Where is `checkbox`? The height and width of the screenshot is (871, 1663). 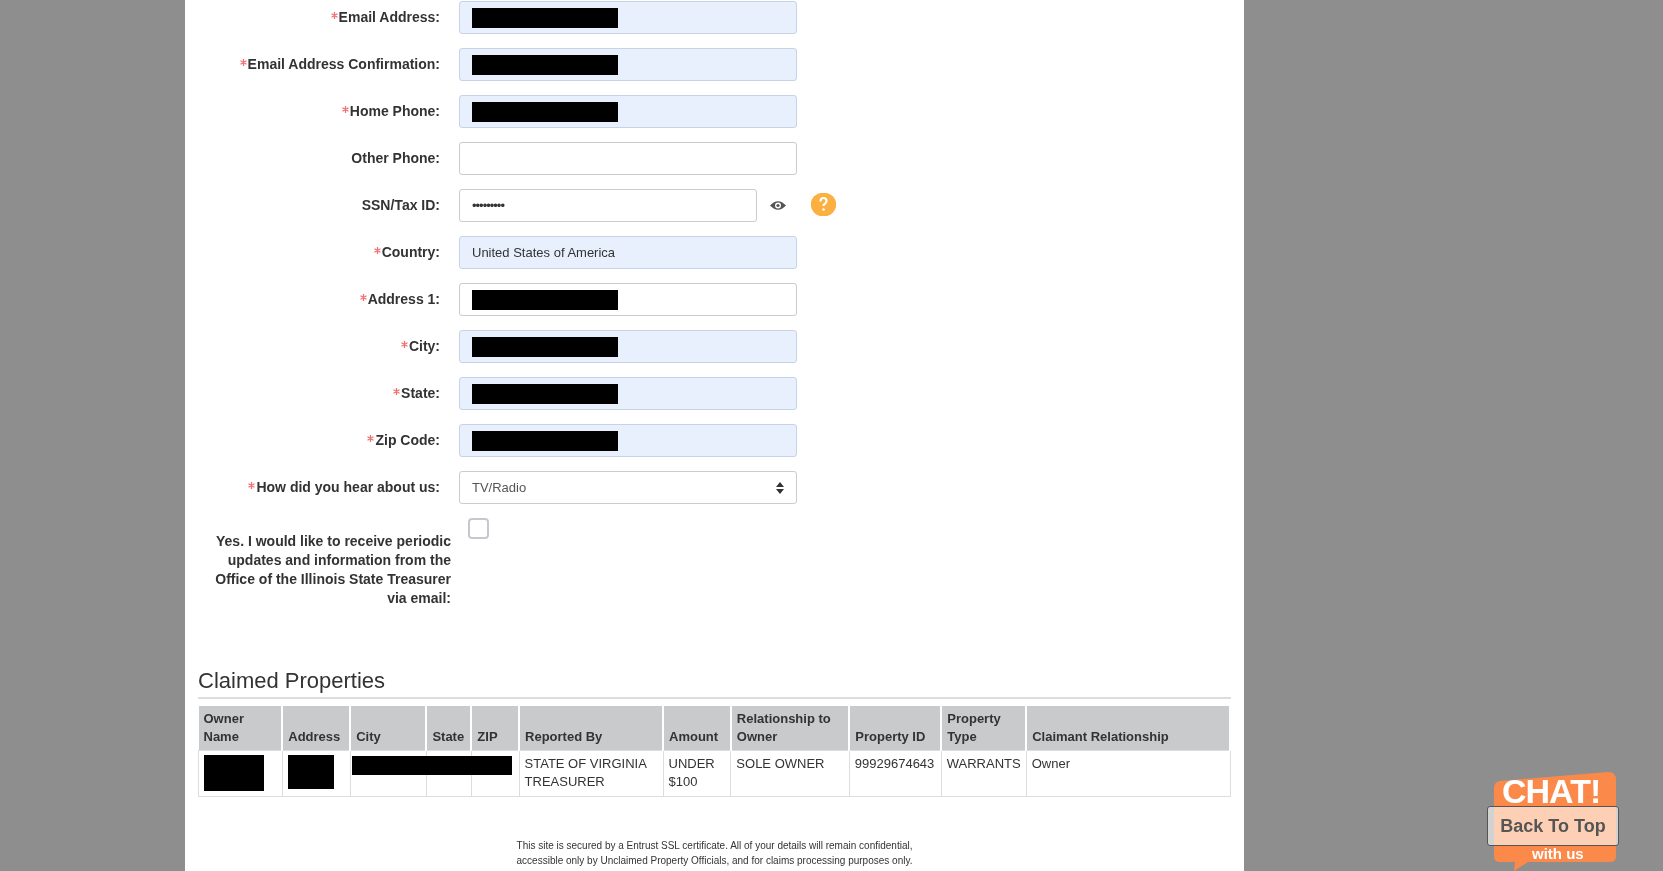
checkbox is located at coordinates (478, 528).